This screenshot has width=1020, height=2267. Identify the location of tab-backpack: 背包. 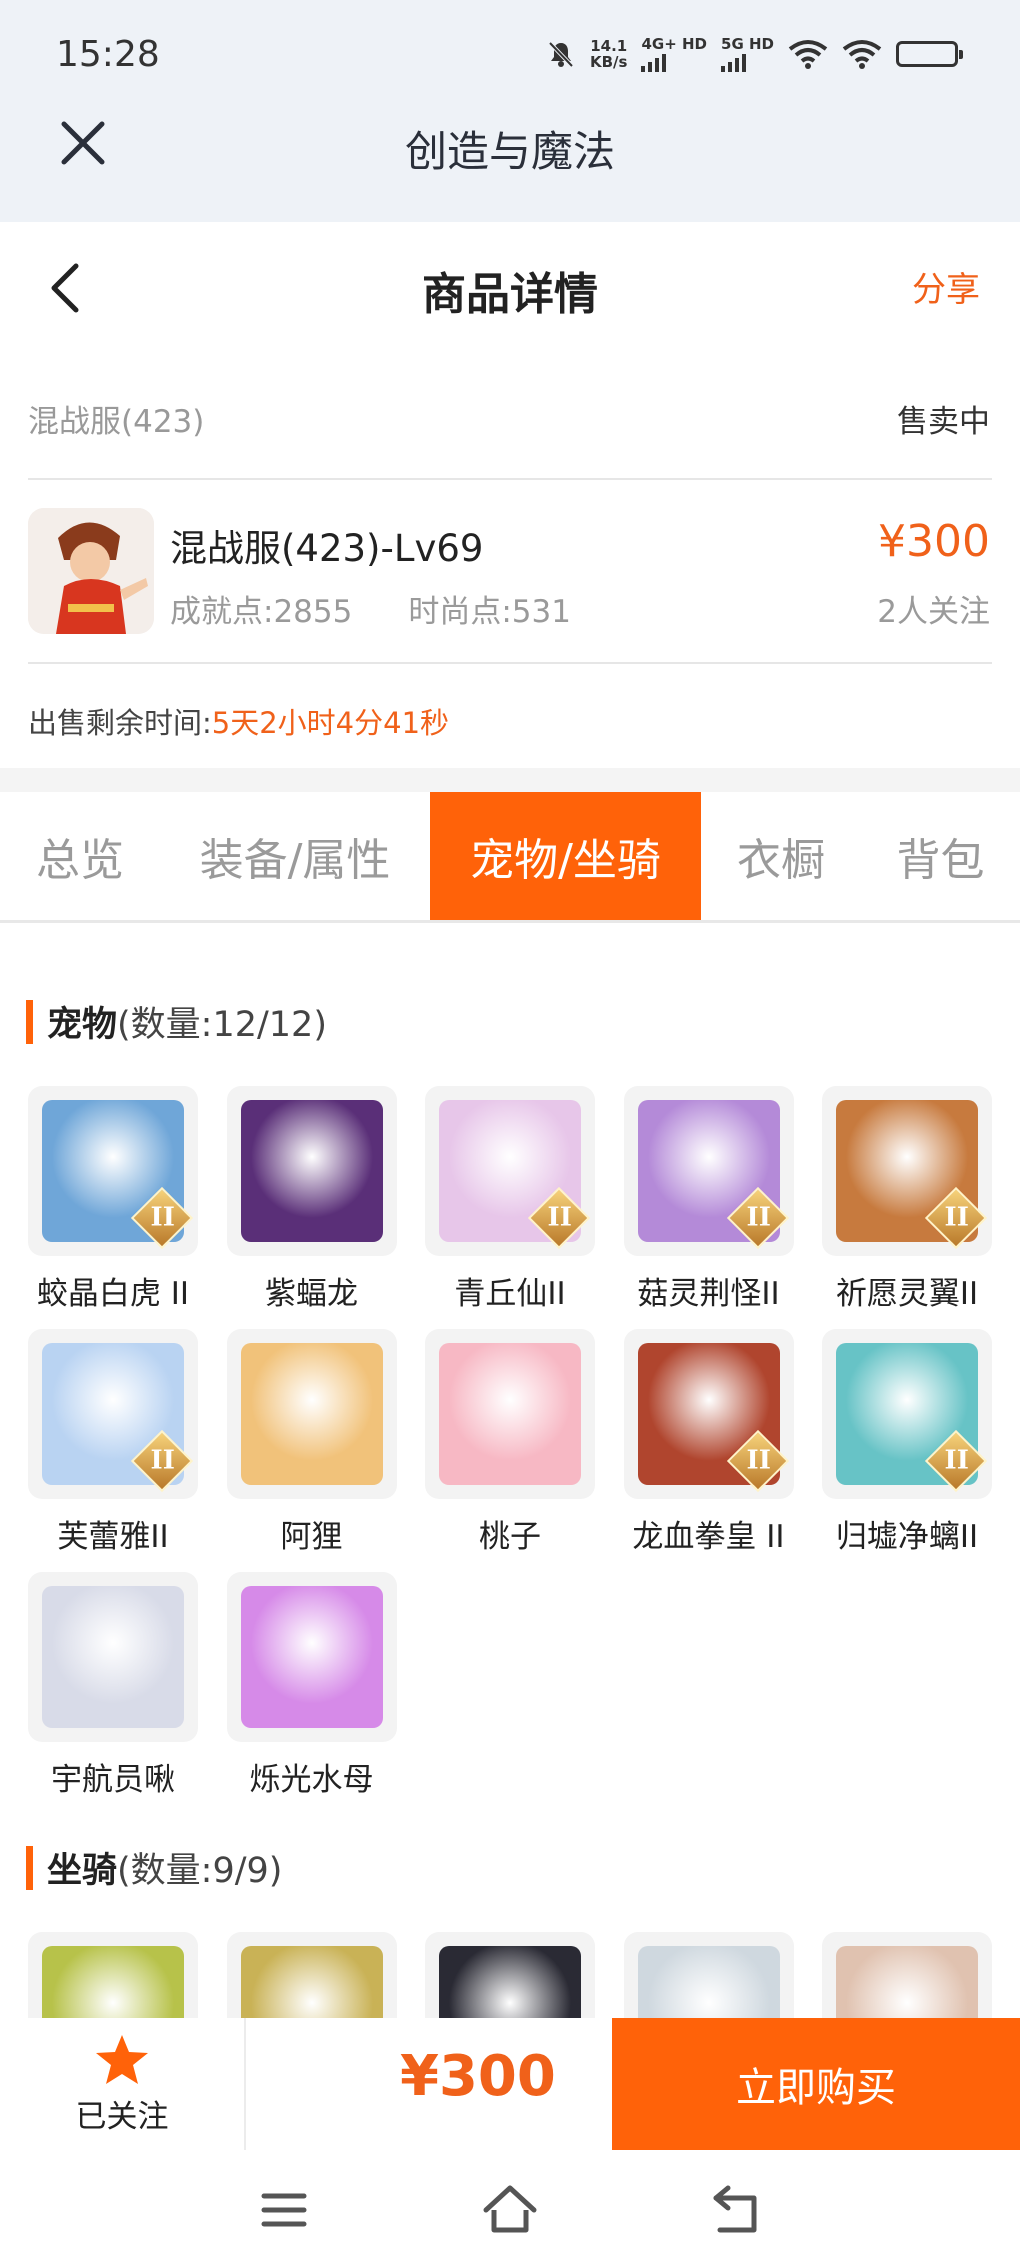
(940, 856).